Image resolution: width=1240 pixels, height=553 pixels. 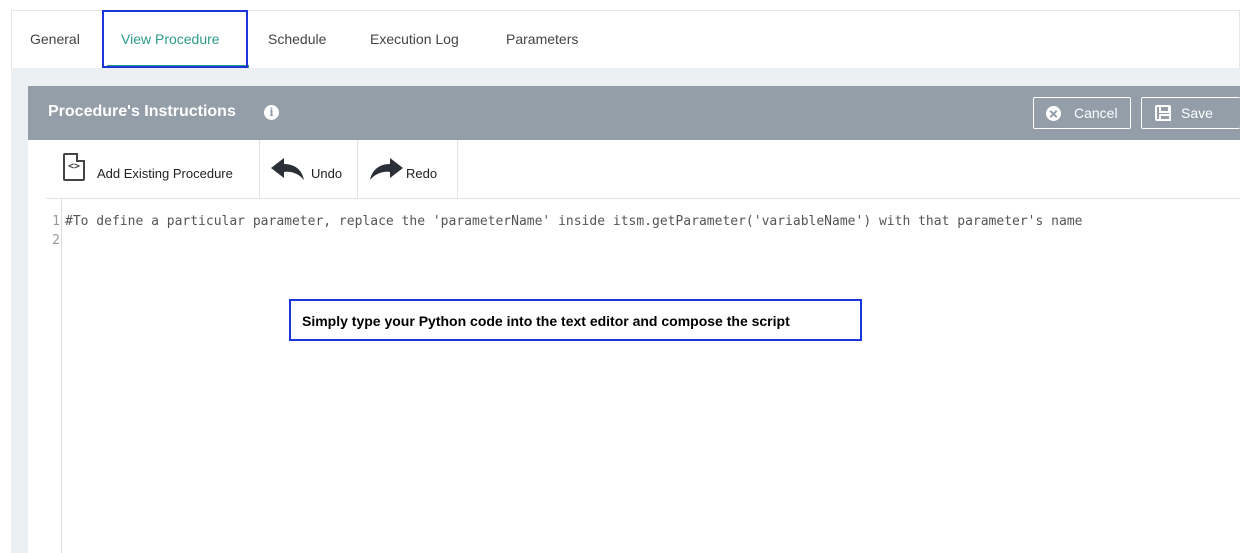 What do you see at coordinates (643, 169) in the screenshot?
I see `editor-toolbar: <> Add Existing Procedure Undo Redo` at bounding box center [643, 169].